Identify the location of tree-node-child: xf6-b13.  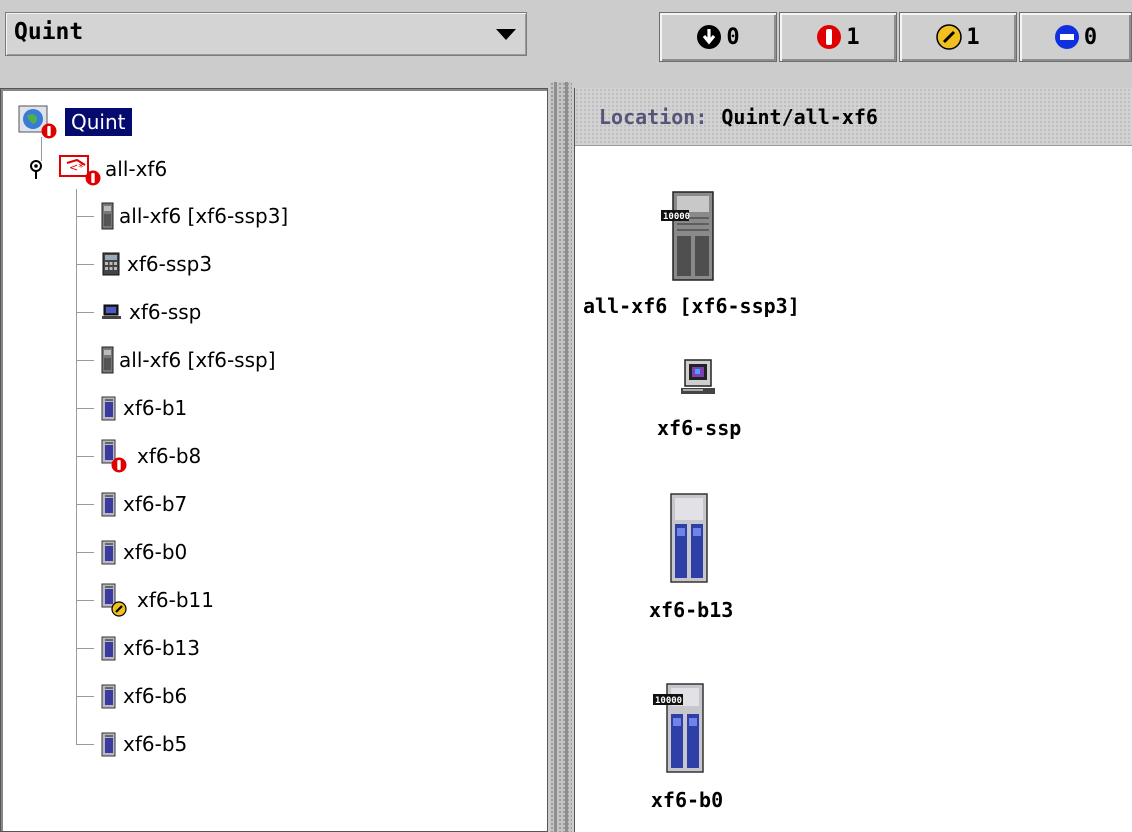
(148, 648).